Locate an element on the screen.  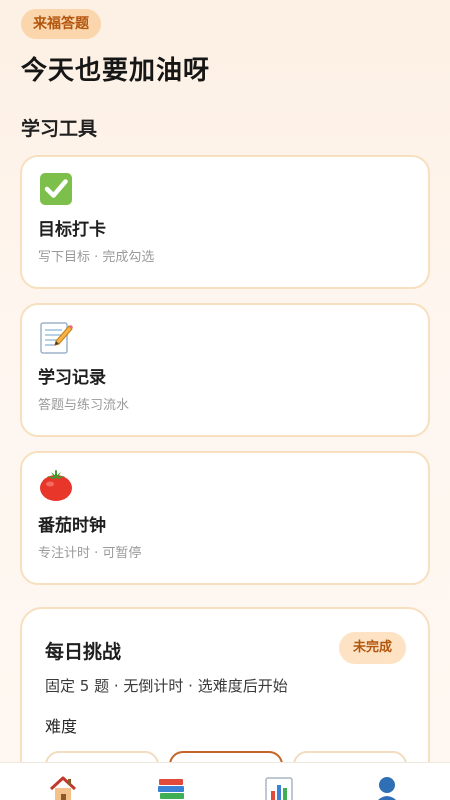
nav-item-home is located at coordinates (63, 781).